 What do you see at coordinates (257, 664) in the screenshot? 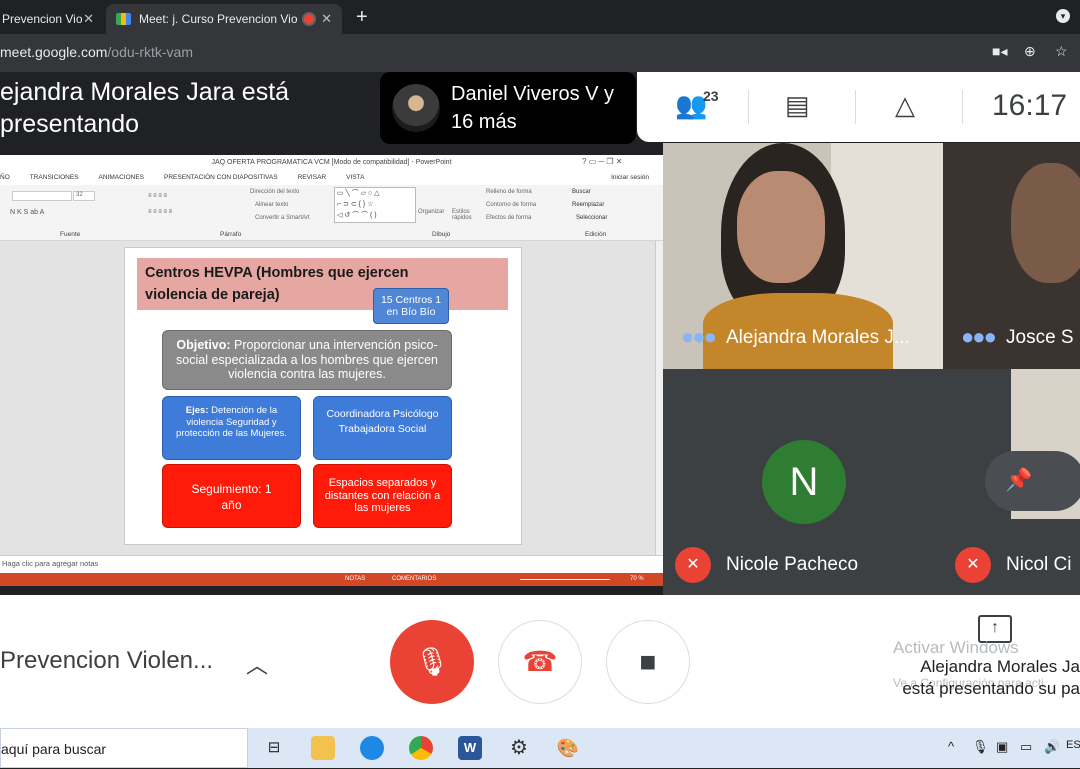
I see `chevron-up-icon: ︿` at bounding box center [257, 664].